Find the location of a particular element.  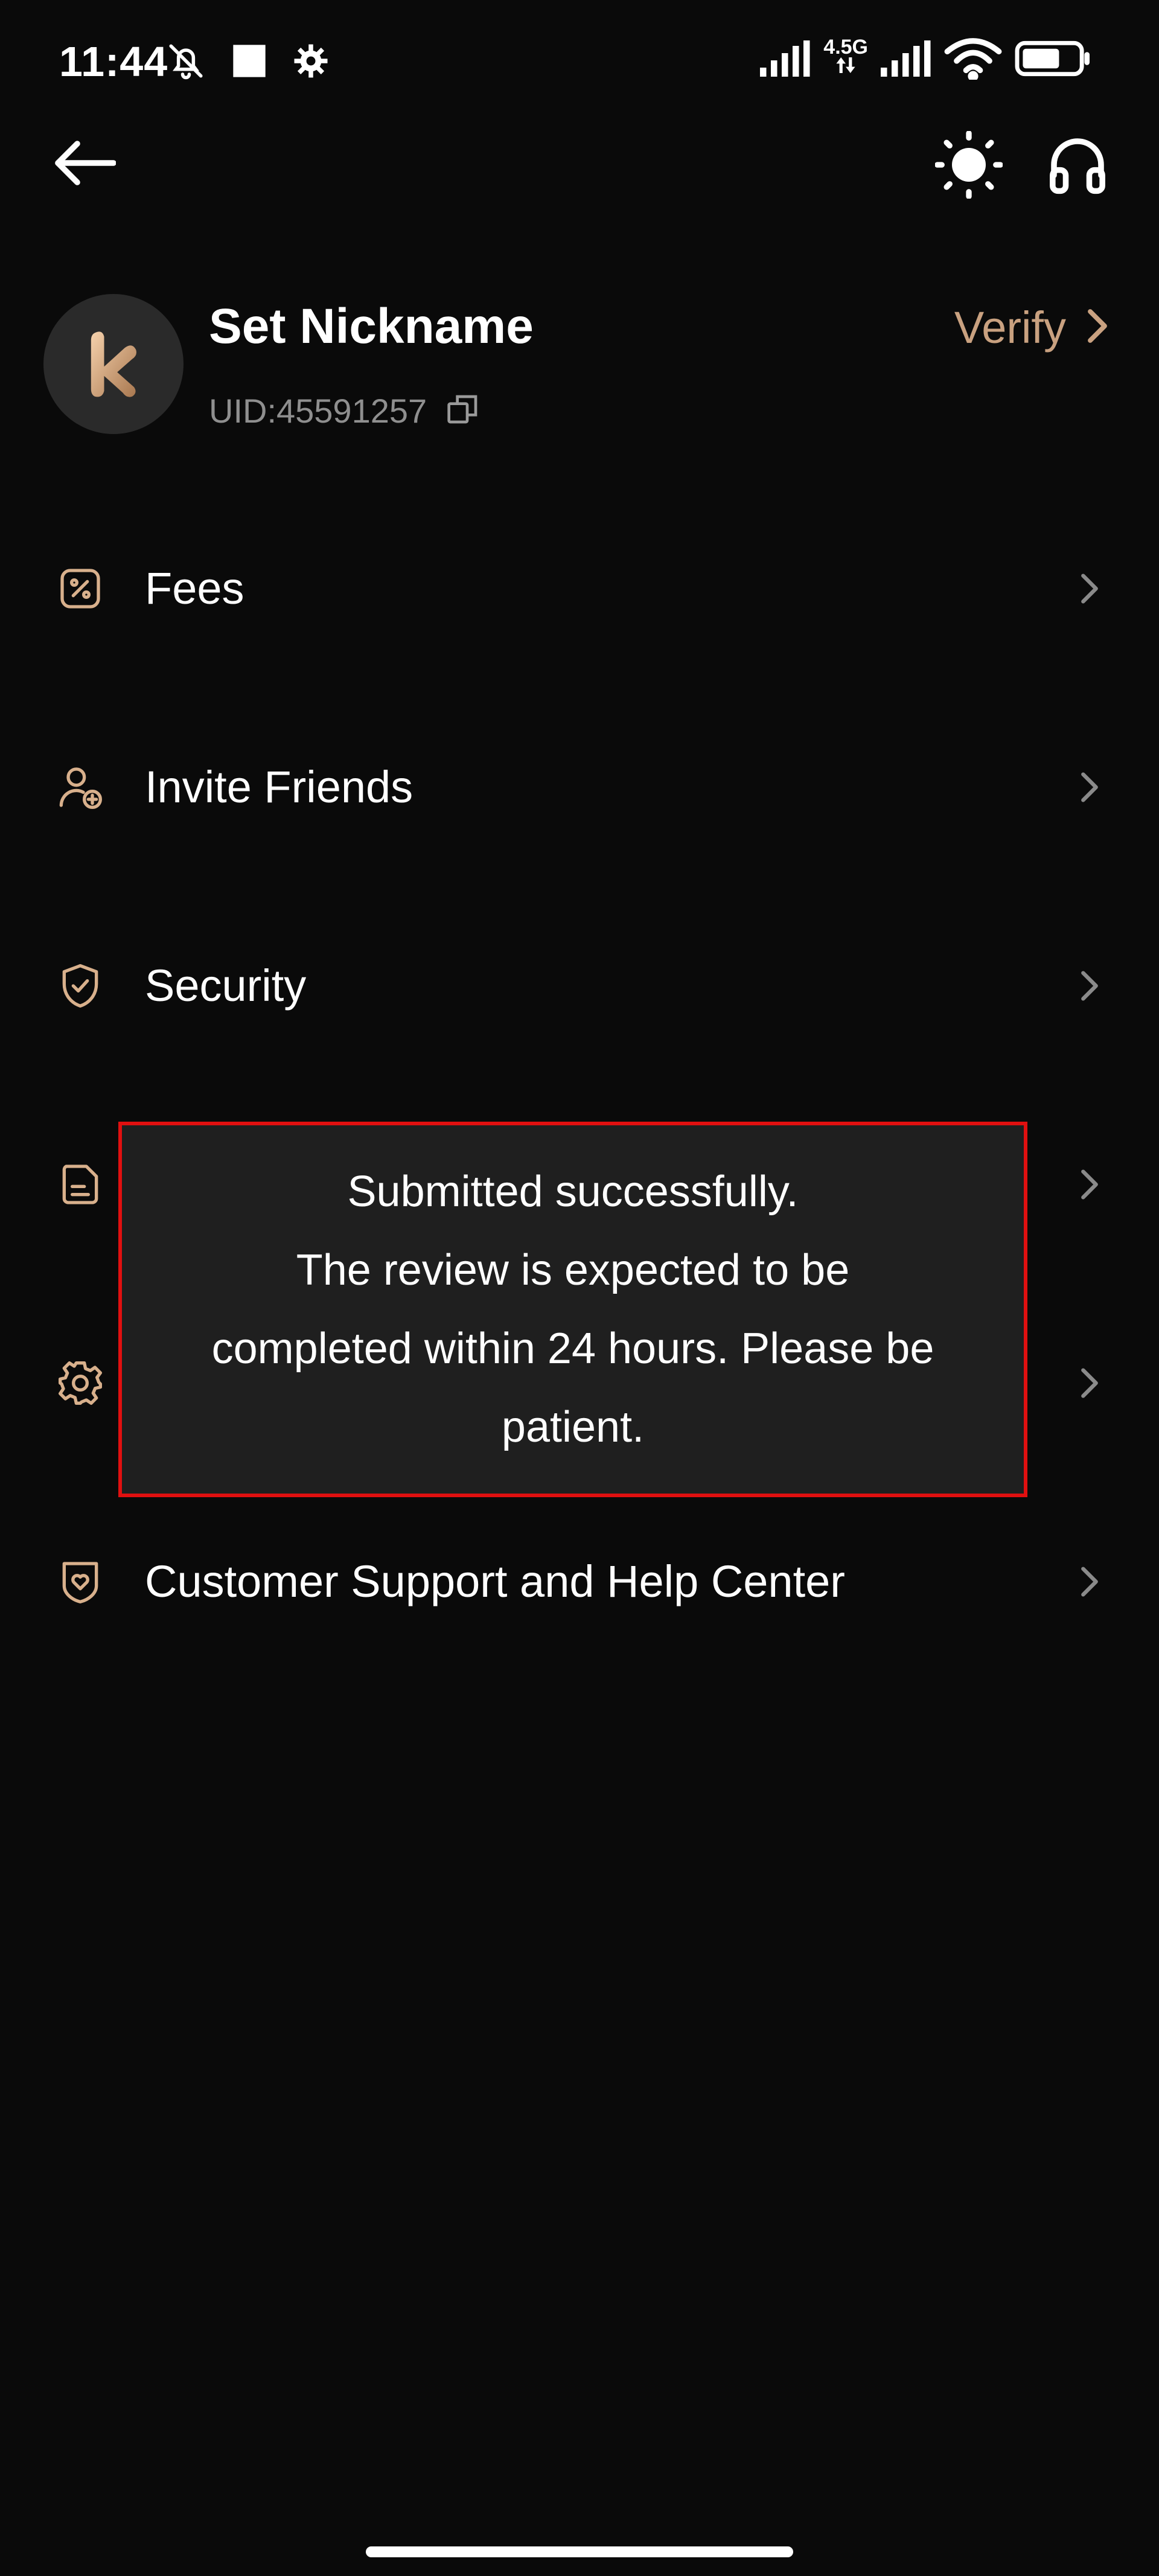

nickname-title: Set Nickname is located at coordinates (371, 326).